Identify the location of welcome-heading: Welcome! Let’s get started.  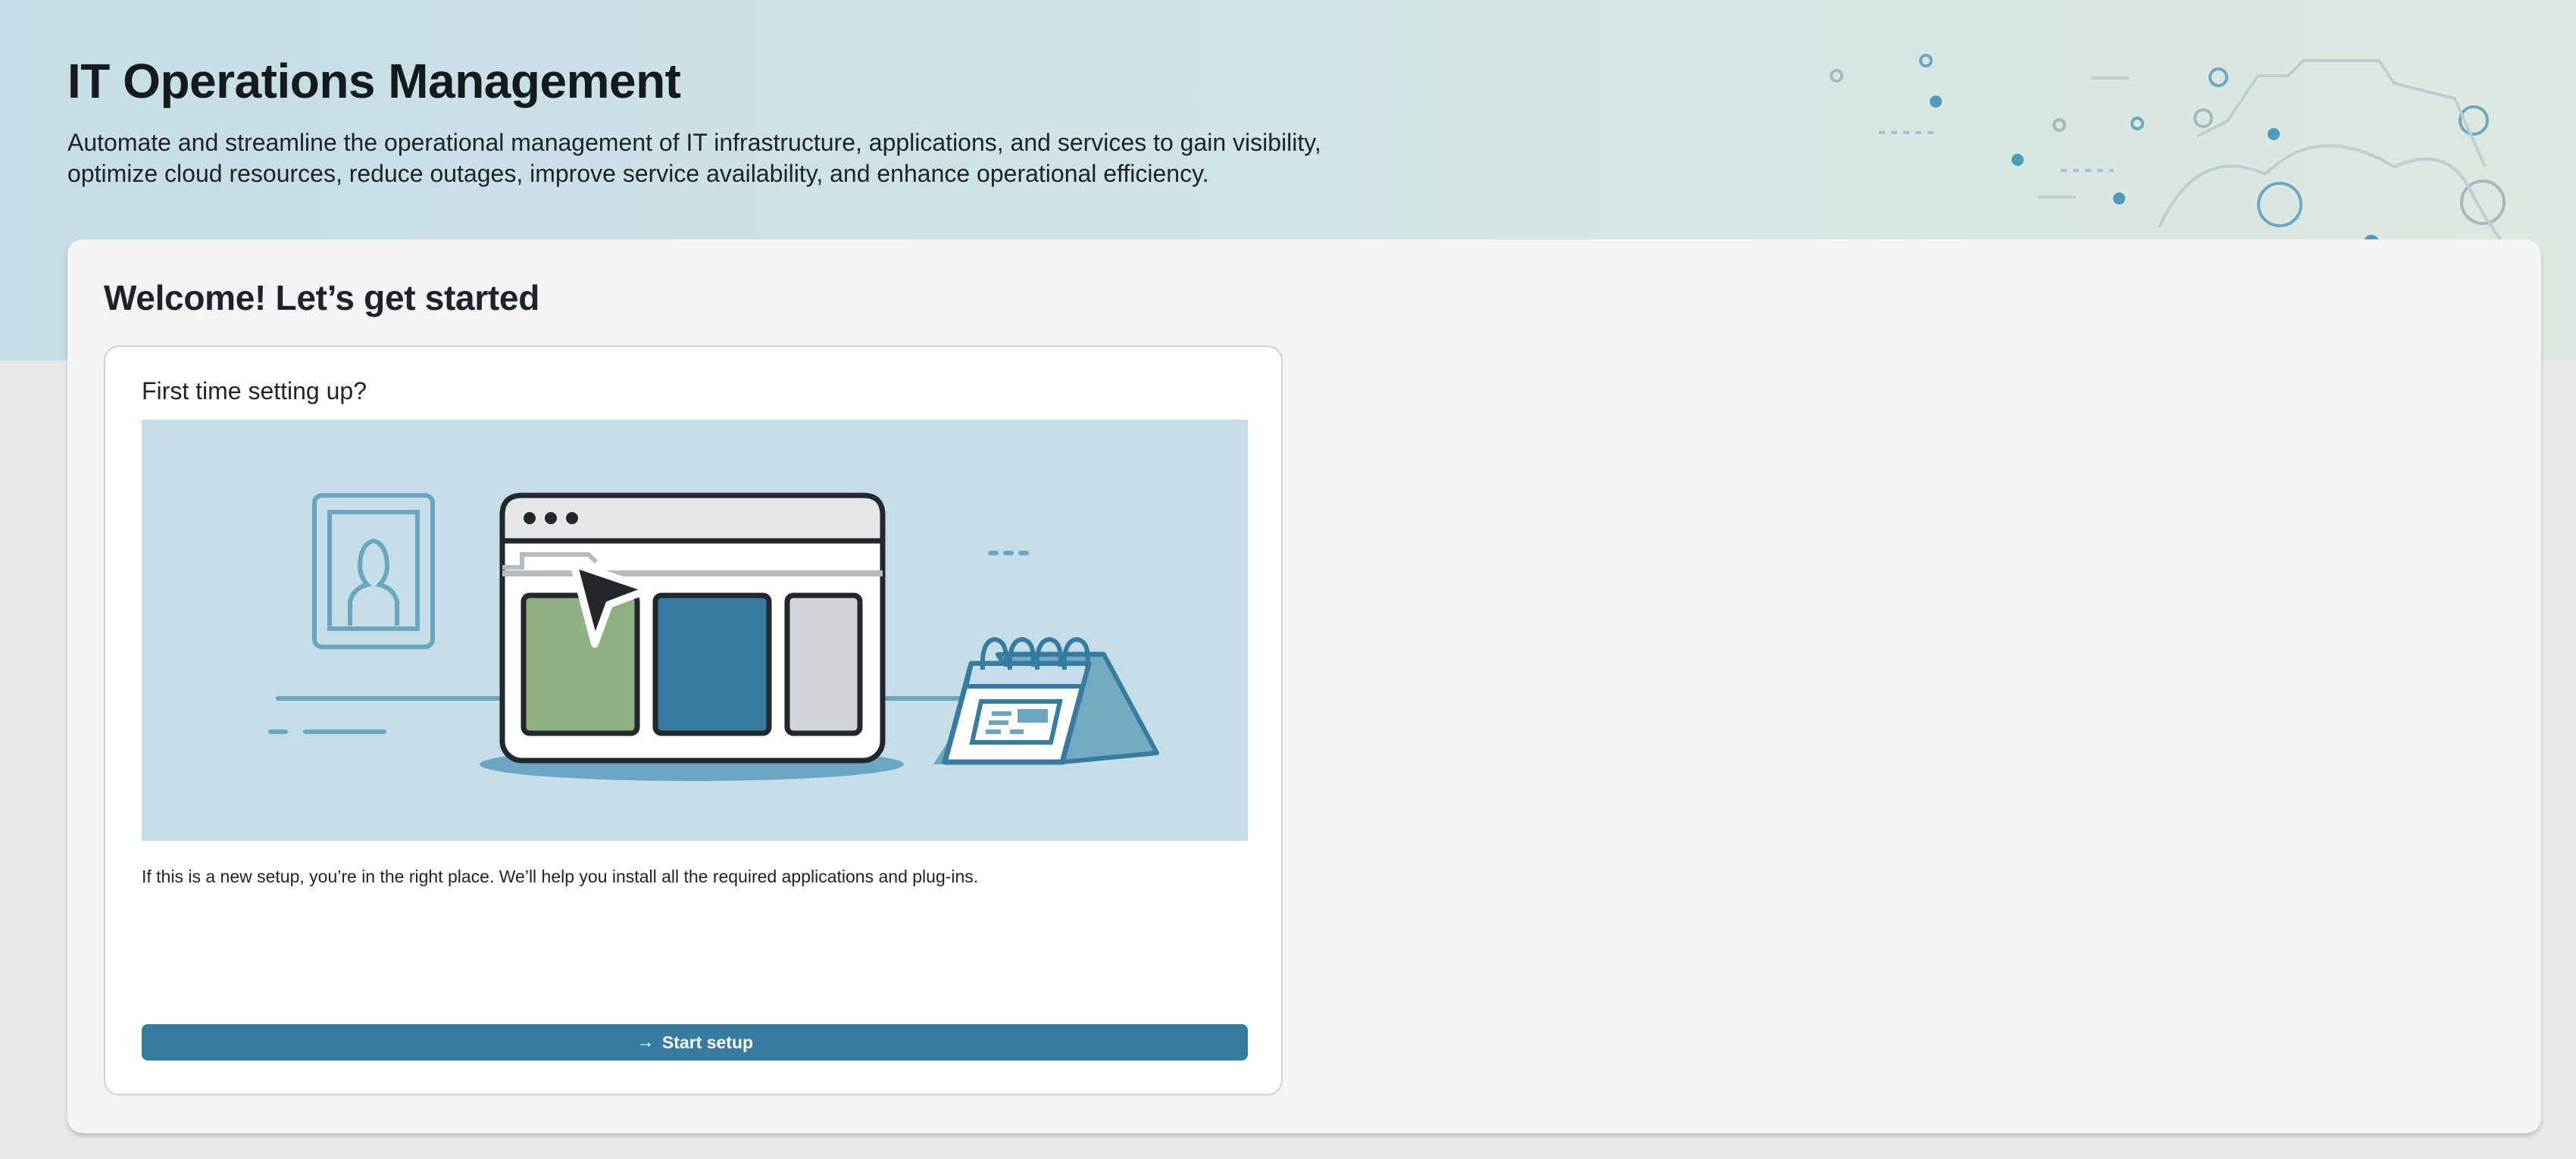
(322, 297).